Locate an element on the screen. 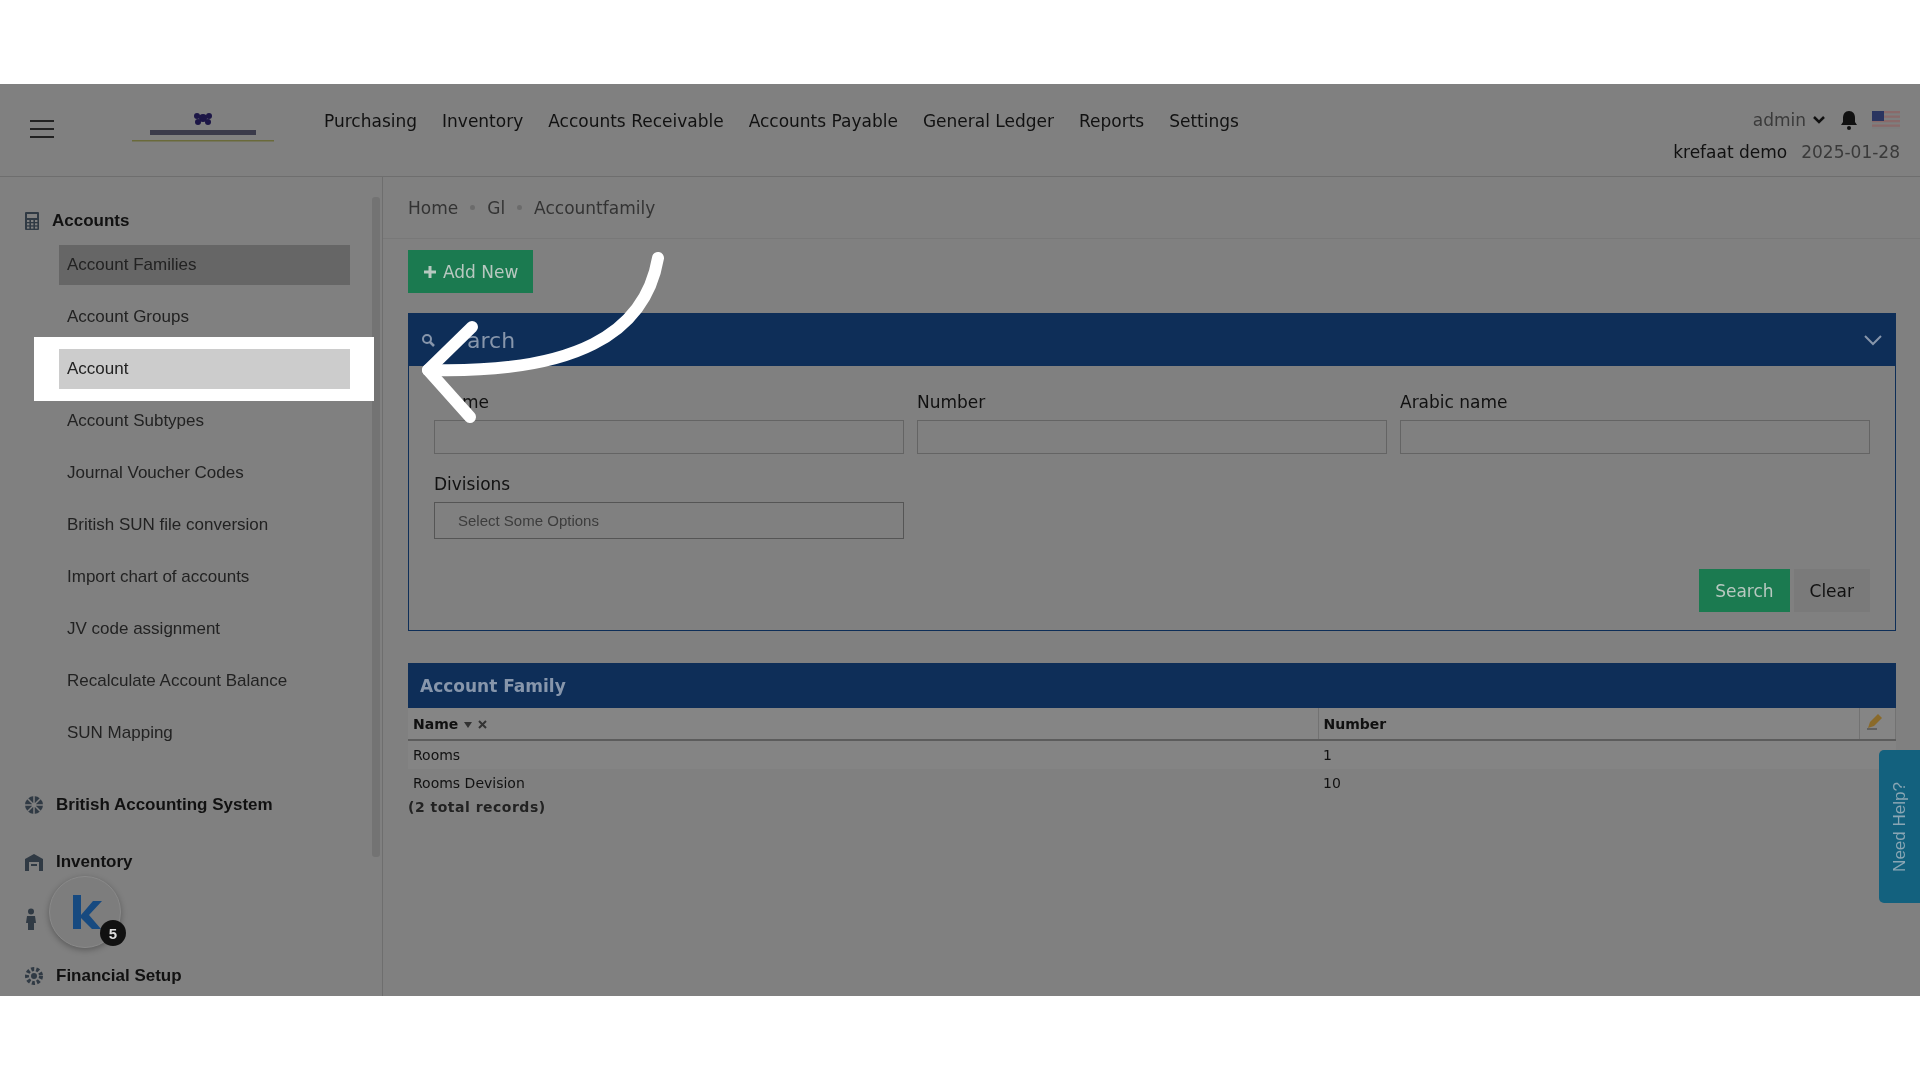 This screenshot has width=1920, height=1080. sidebar-item: British SUN file conversion is located at coordinates (204, 525).